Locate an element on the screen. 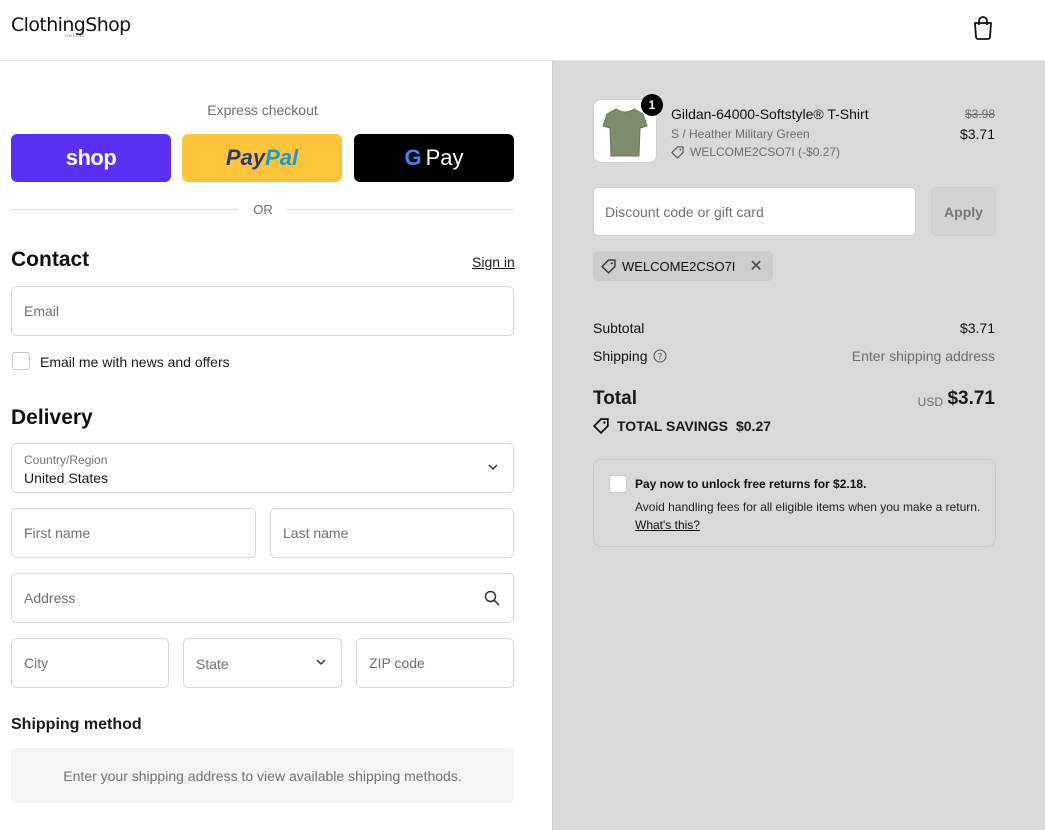 The width and height of the screenshot is (1045, 830). help-icon: ? is located at coordinates (660, 356).